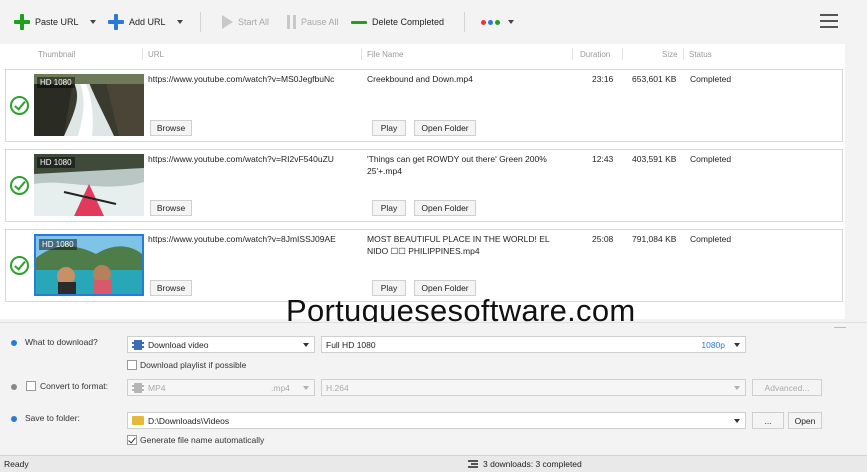 This screenshot has width=867, height=472. What do you see at coordinates (254, 22) in the screenshot?
I see `start-all-label: Start All` at bounding box center [254, 22].